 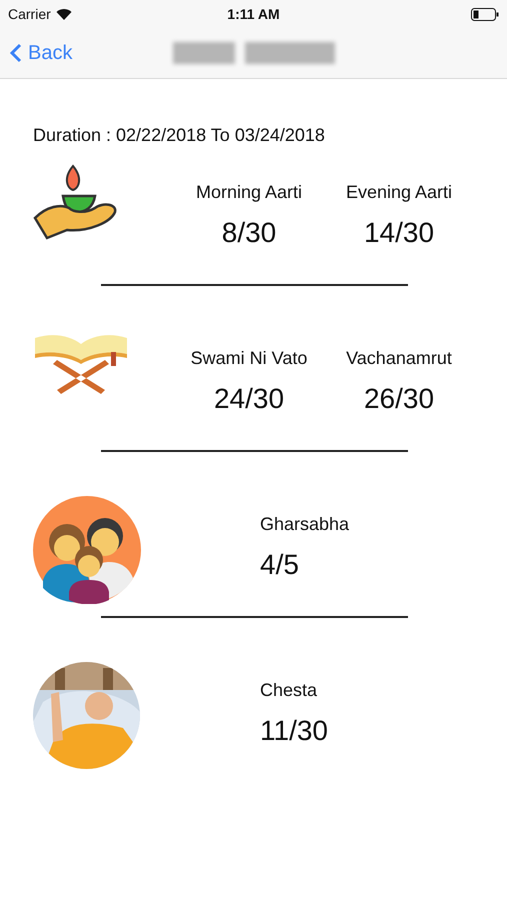 I want to click on activity-label: Evening Aarti, so click(x=399, y=192).